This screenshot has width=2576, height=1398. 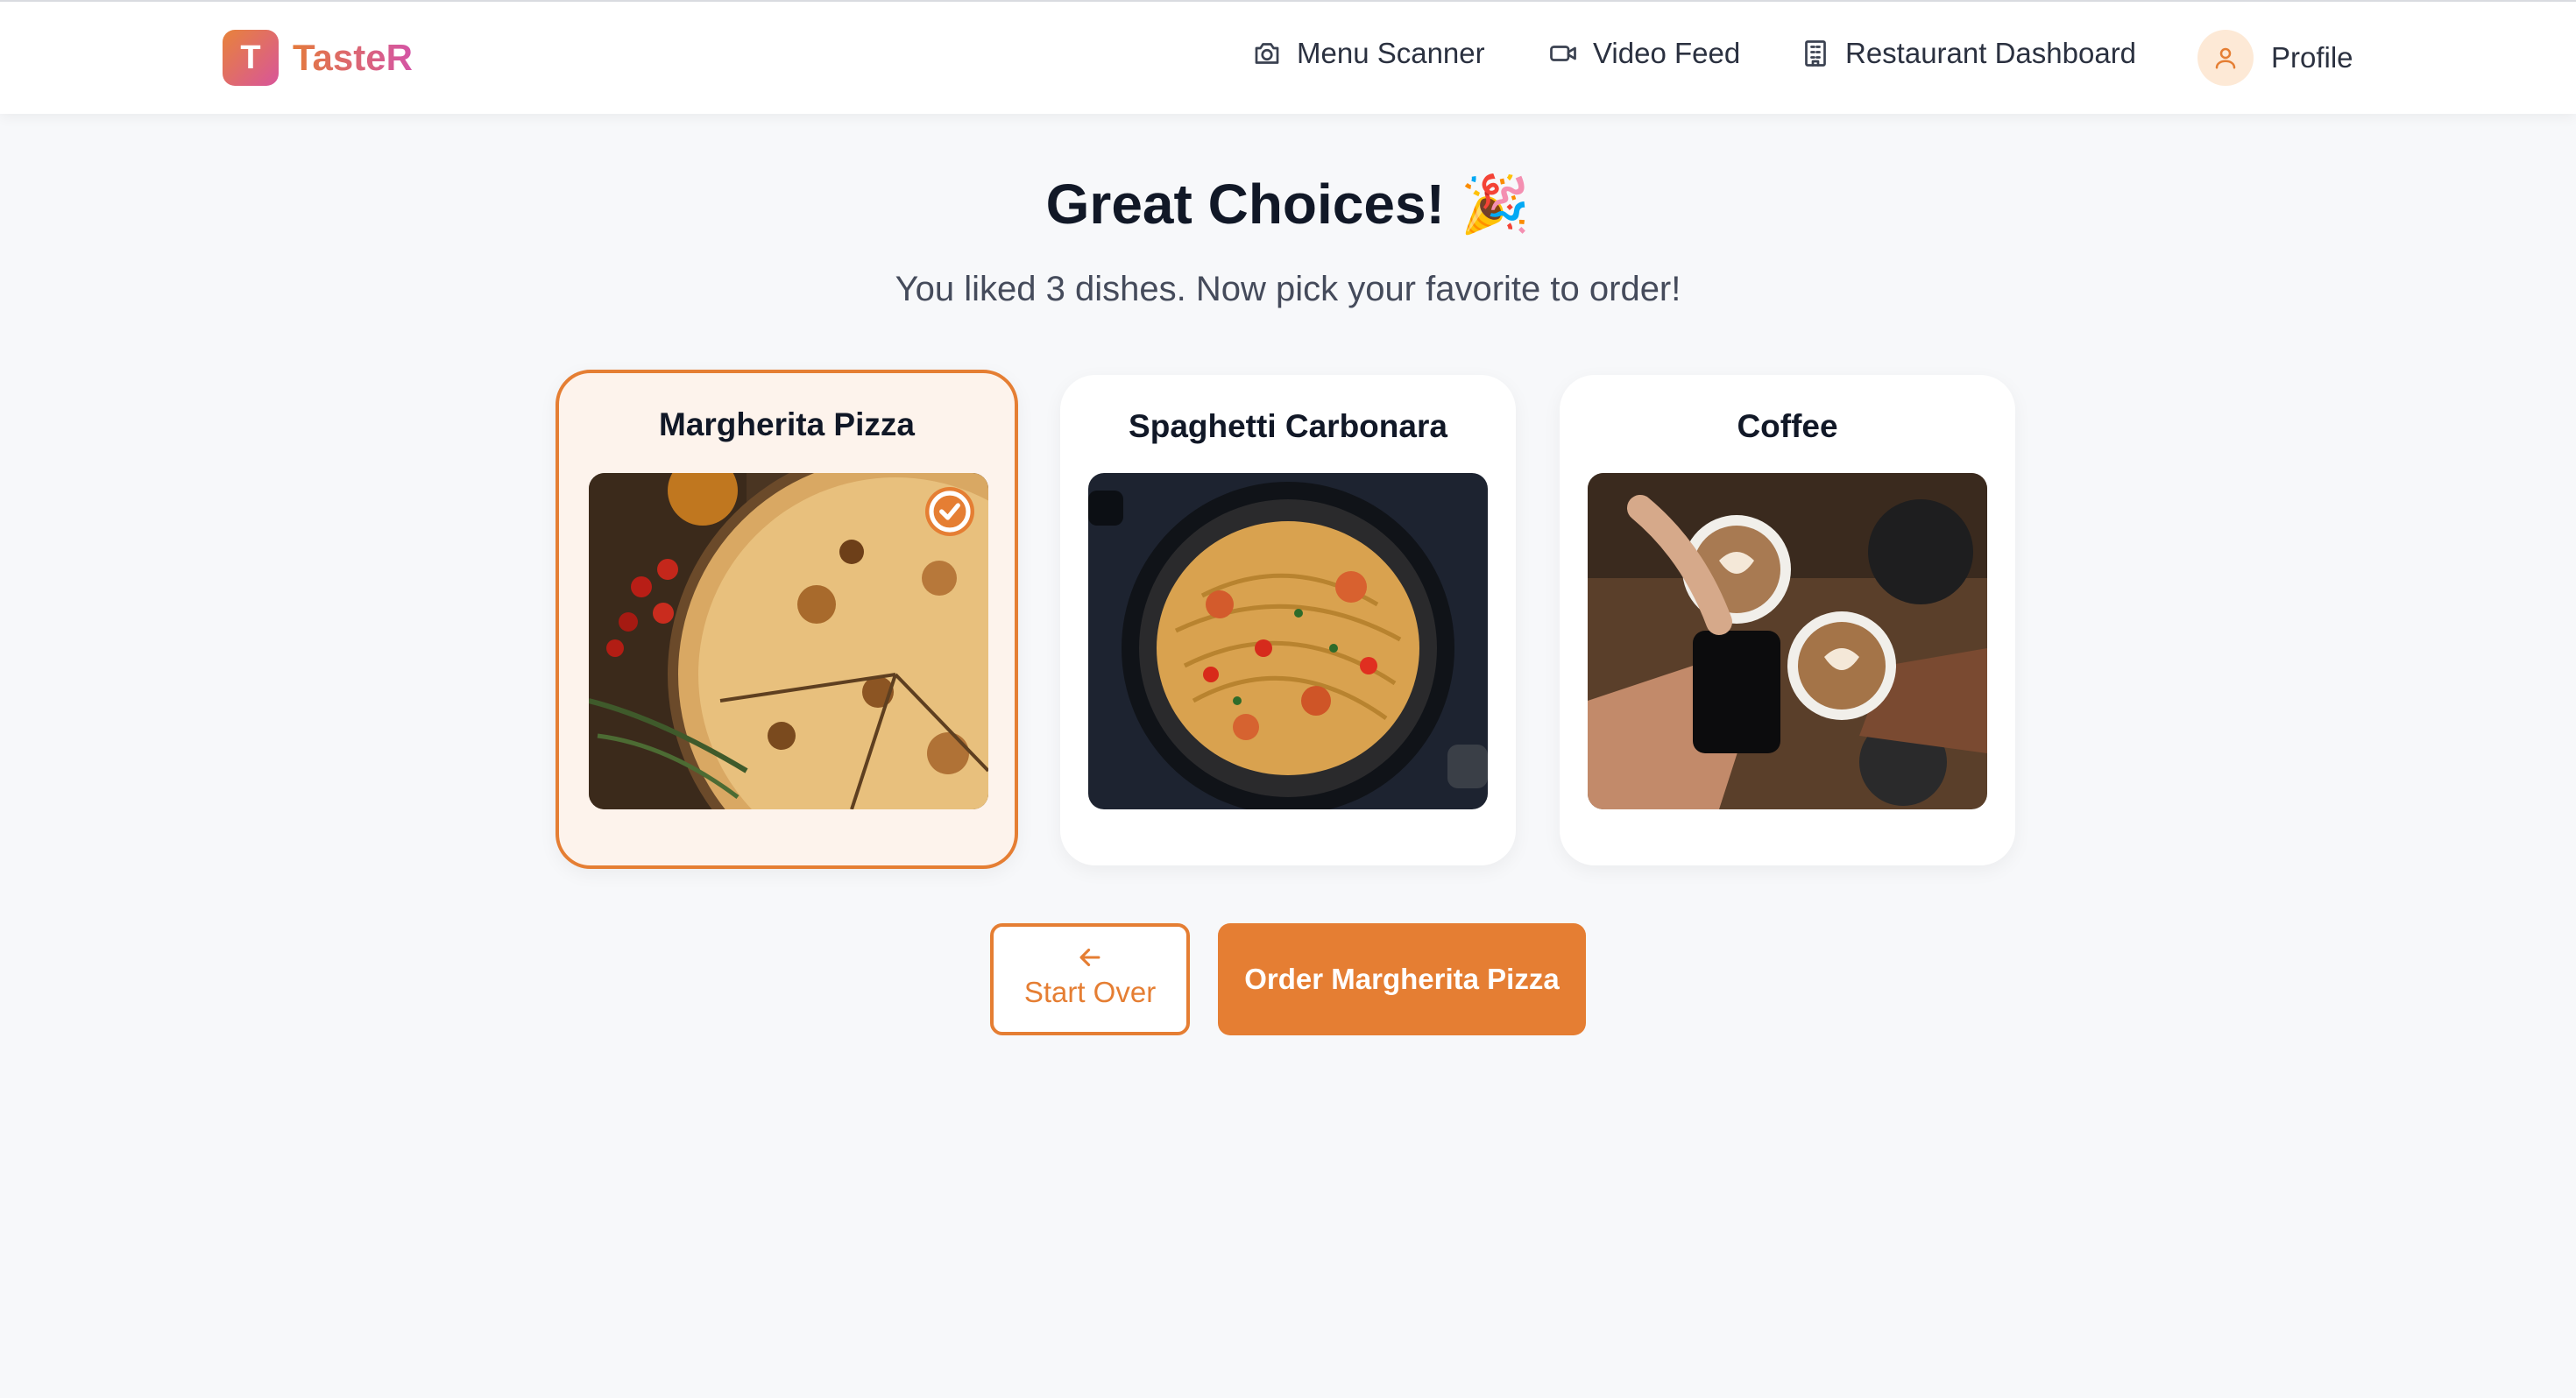 I want to click on start-over-label: Start Over, so click(x=1090, y=992).